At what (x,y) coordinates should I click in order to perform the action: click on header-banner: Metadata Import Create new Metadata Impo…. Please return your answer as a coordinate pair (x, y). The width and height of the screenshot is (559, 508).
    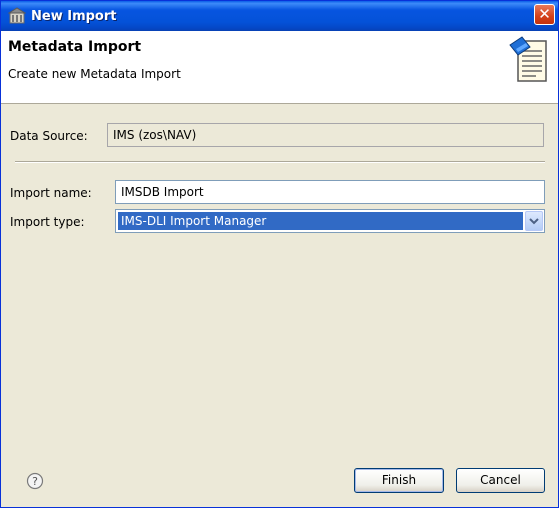
    Looking at the image, I should click on (279, 67).